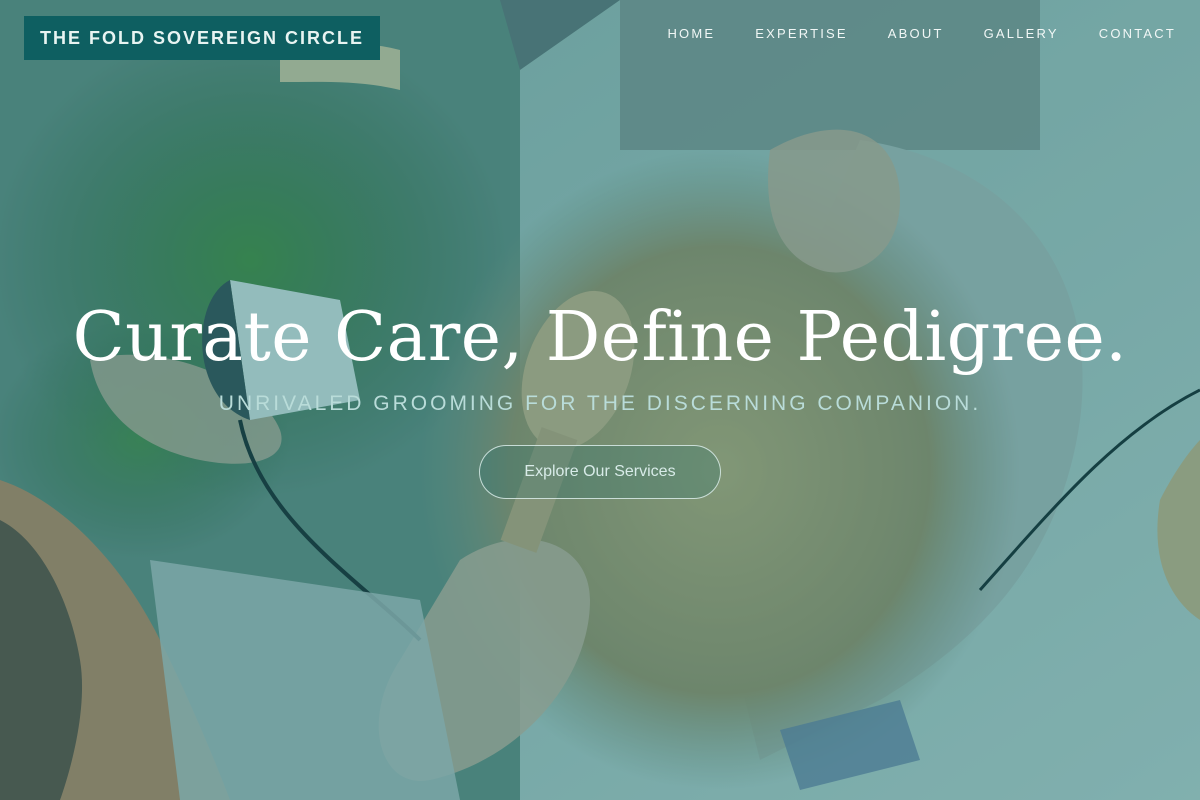 The width and height of the screenshot is (1200, 800). Describe the element at coordinates (1021, 33) in the screenshot. I see `nav-link-gallery: GALLERY` at that location.